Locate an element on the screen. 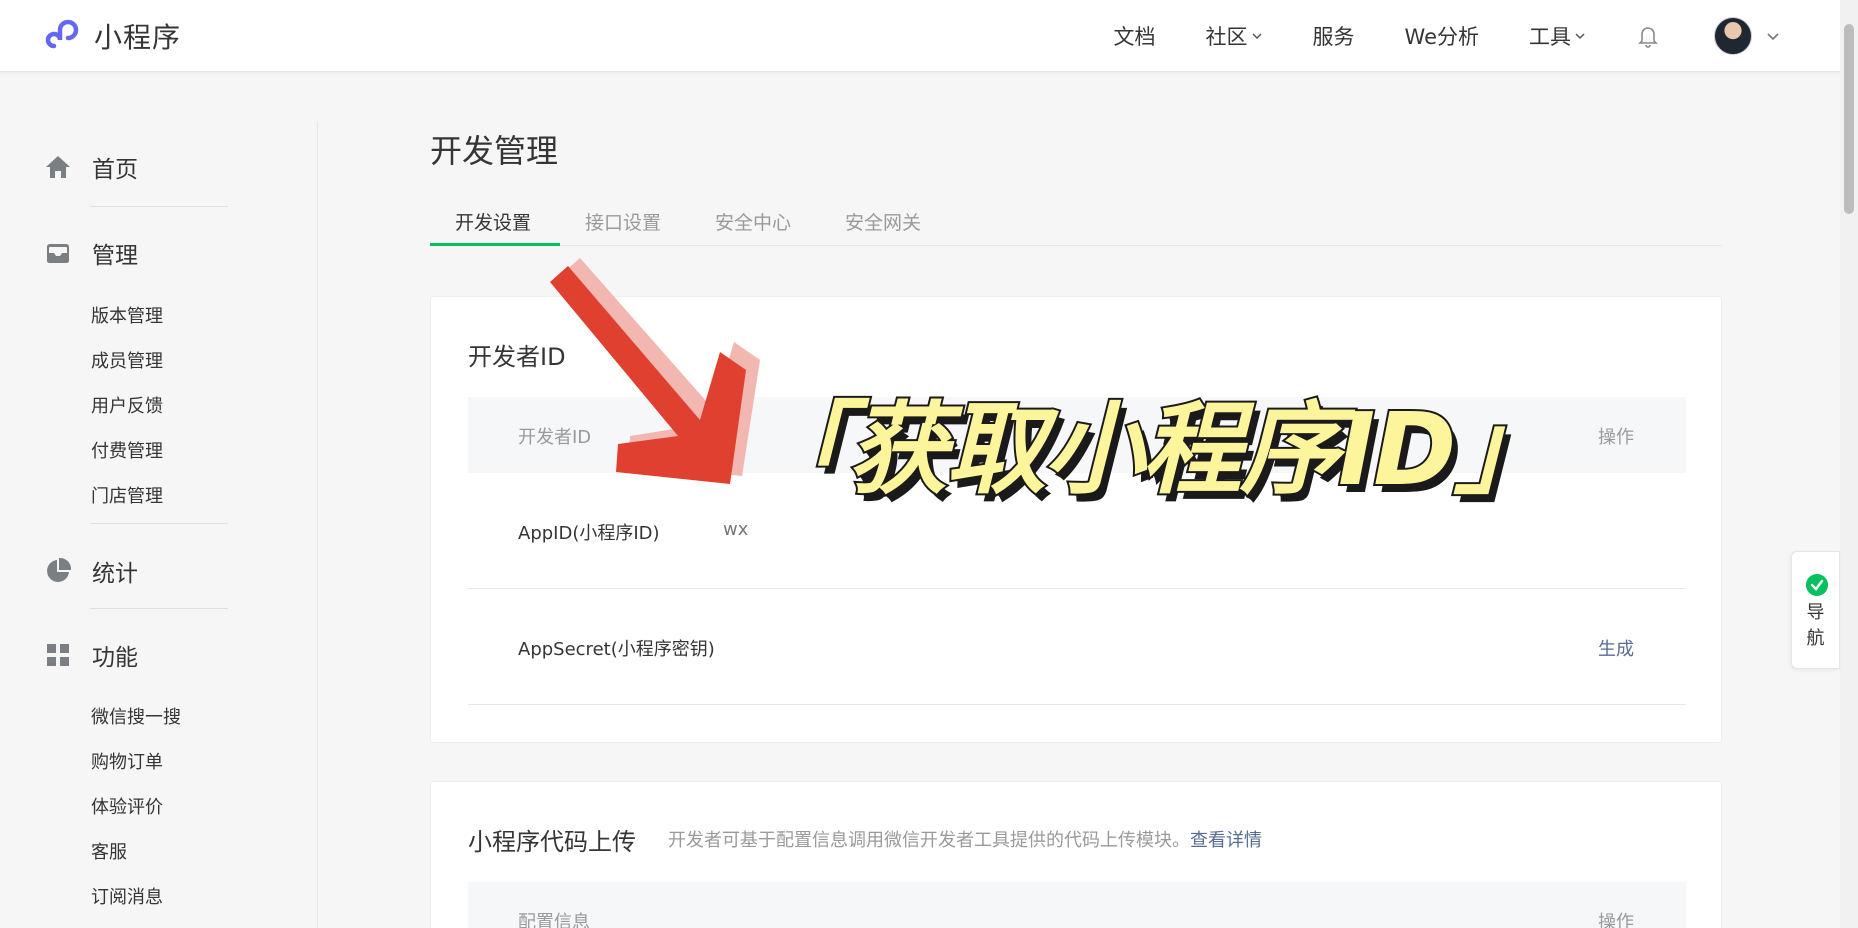  logo: 小程序 is located at coordinates (112, 36).